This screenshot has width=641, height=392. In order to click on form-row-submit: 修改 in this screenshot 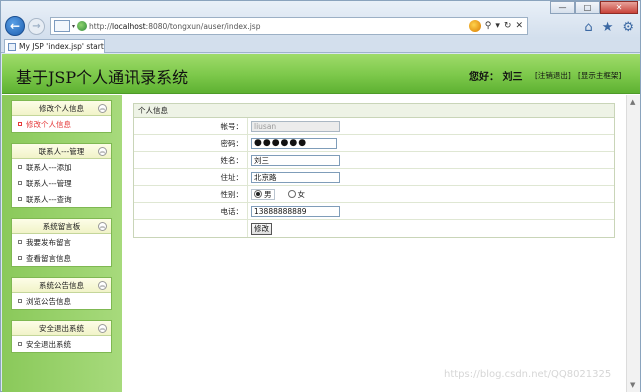, I will do `click(374, 228)`.